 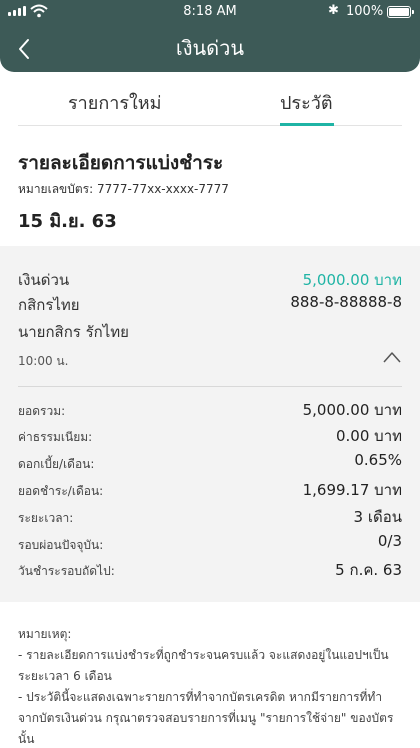 I want to click on transaction-type: เงินด่วน, so click(x=44, y=280).